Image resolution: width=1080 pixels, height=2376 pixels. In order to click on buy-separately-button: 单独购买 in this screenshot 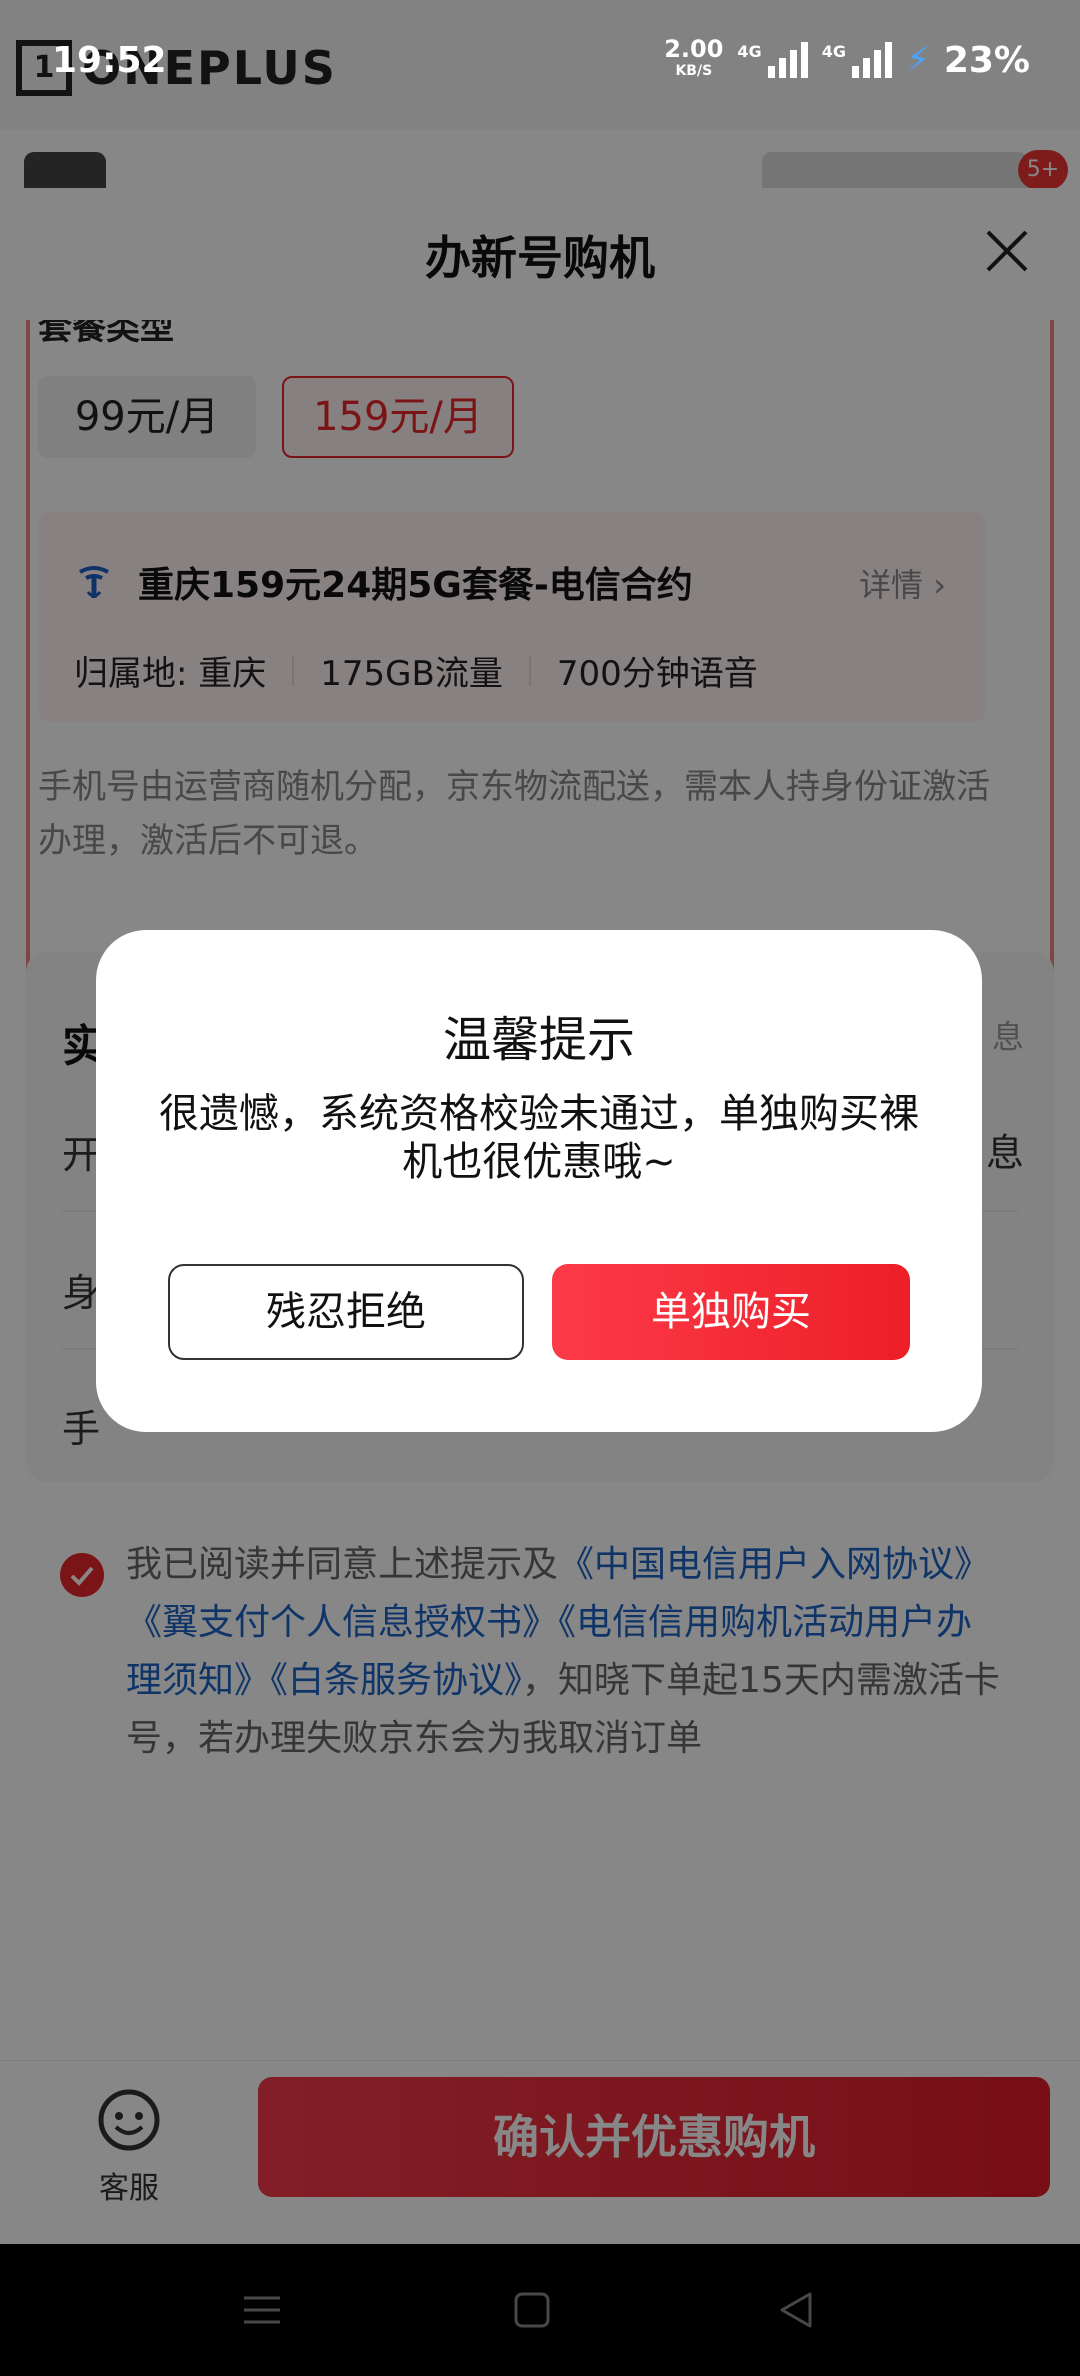, I will do `click(731, 1312)`.